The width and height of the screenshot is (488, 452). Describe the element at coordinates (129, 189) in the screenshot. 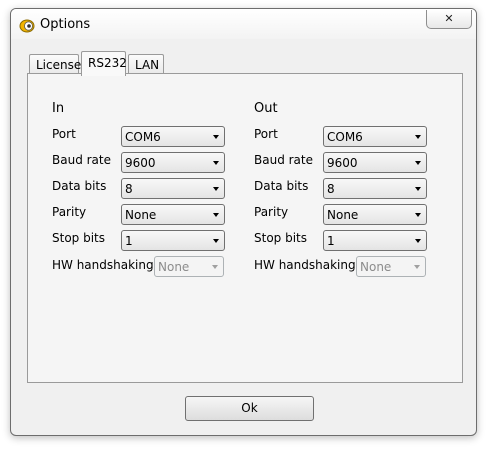

I see `in-data-bits-value: 8` at that location.